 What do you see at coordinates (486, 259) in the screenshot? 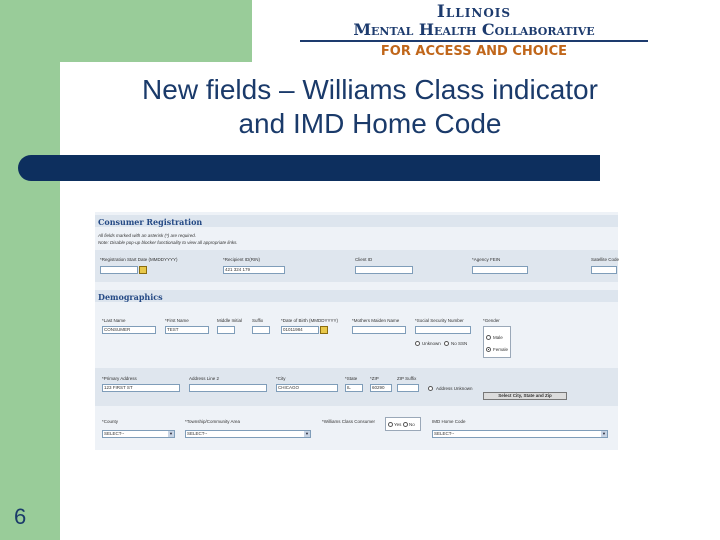
I see `agency-fein-label: *Agency FEIN` at bounding box center [486, 259].